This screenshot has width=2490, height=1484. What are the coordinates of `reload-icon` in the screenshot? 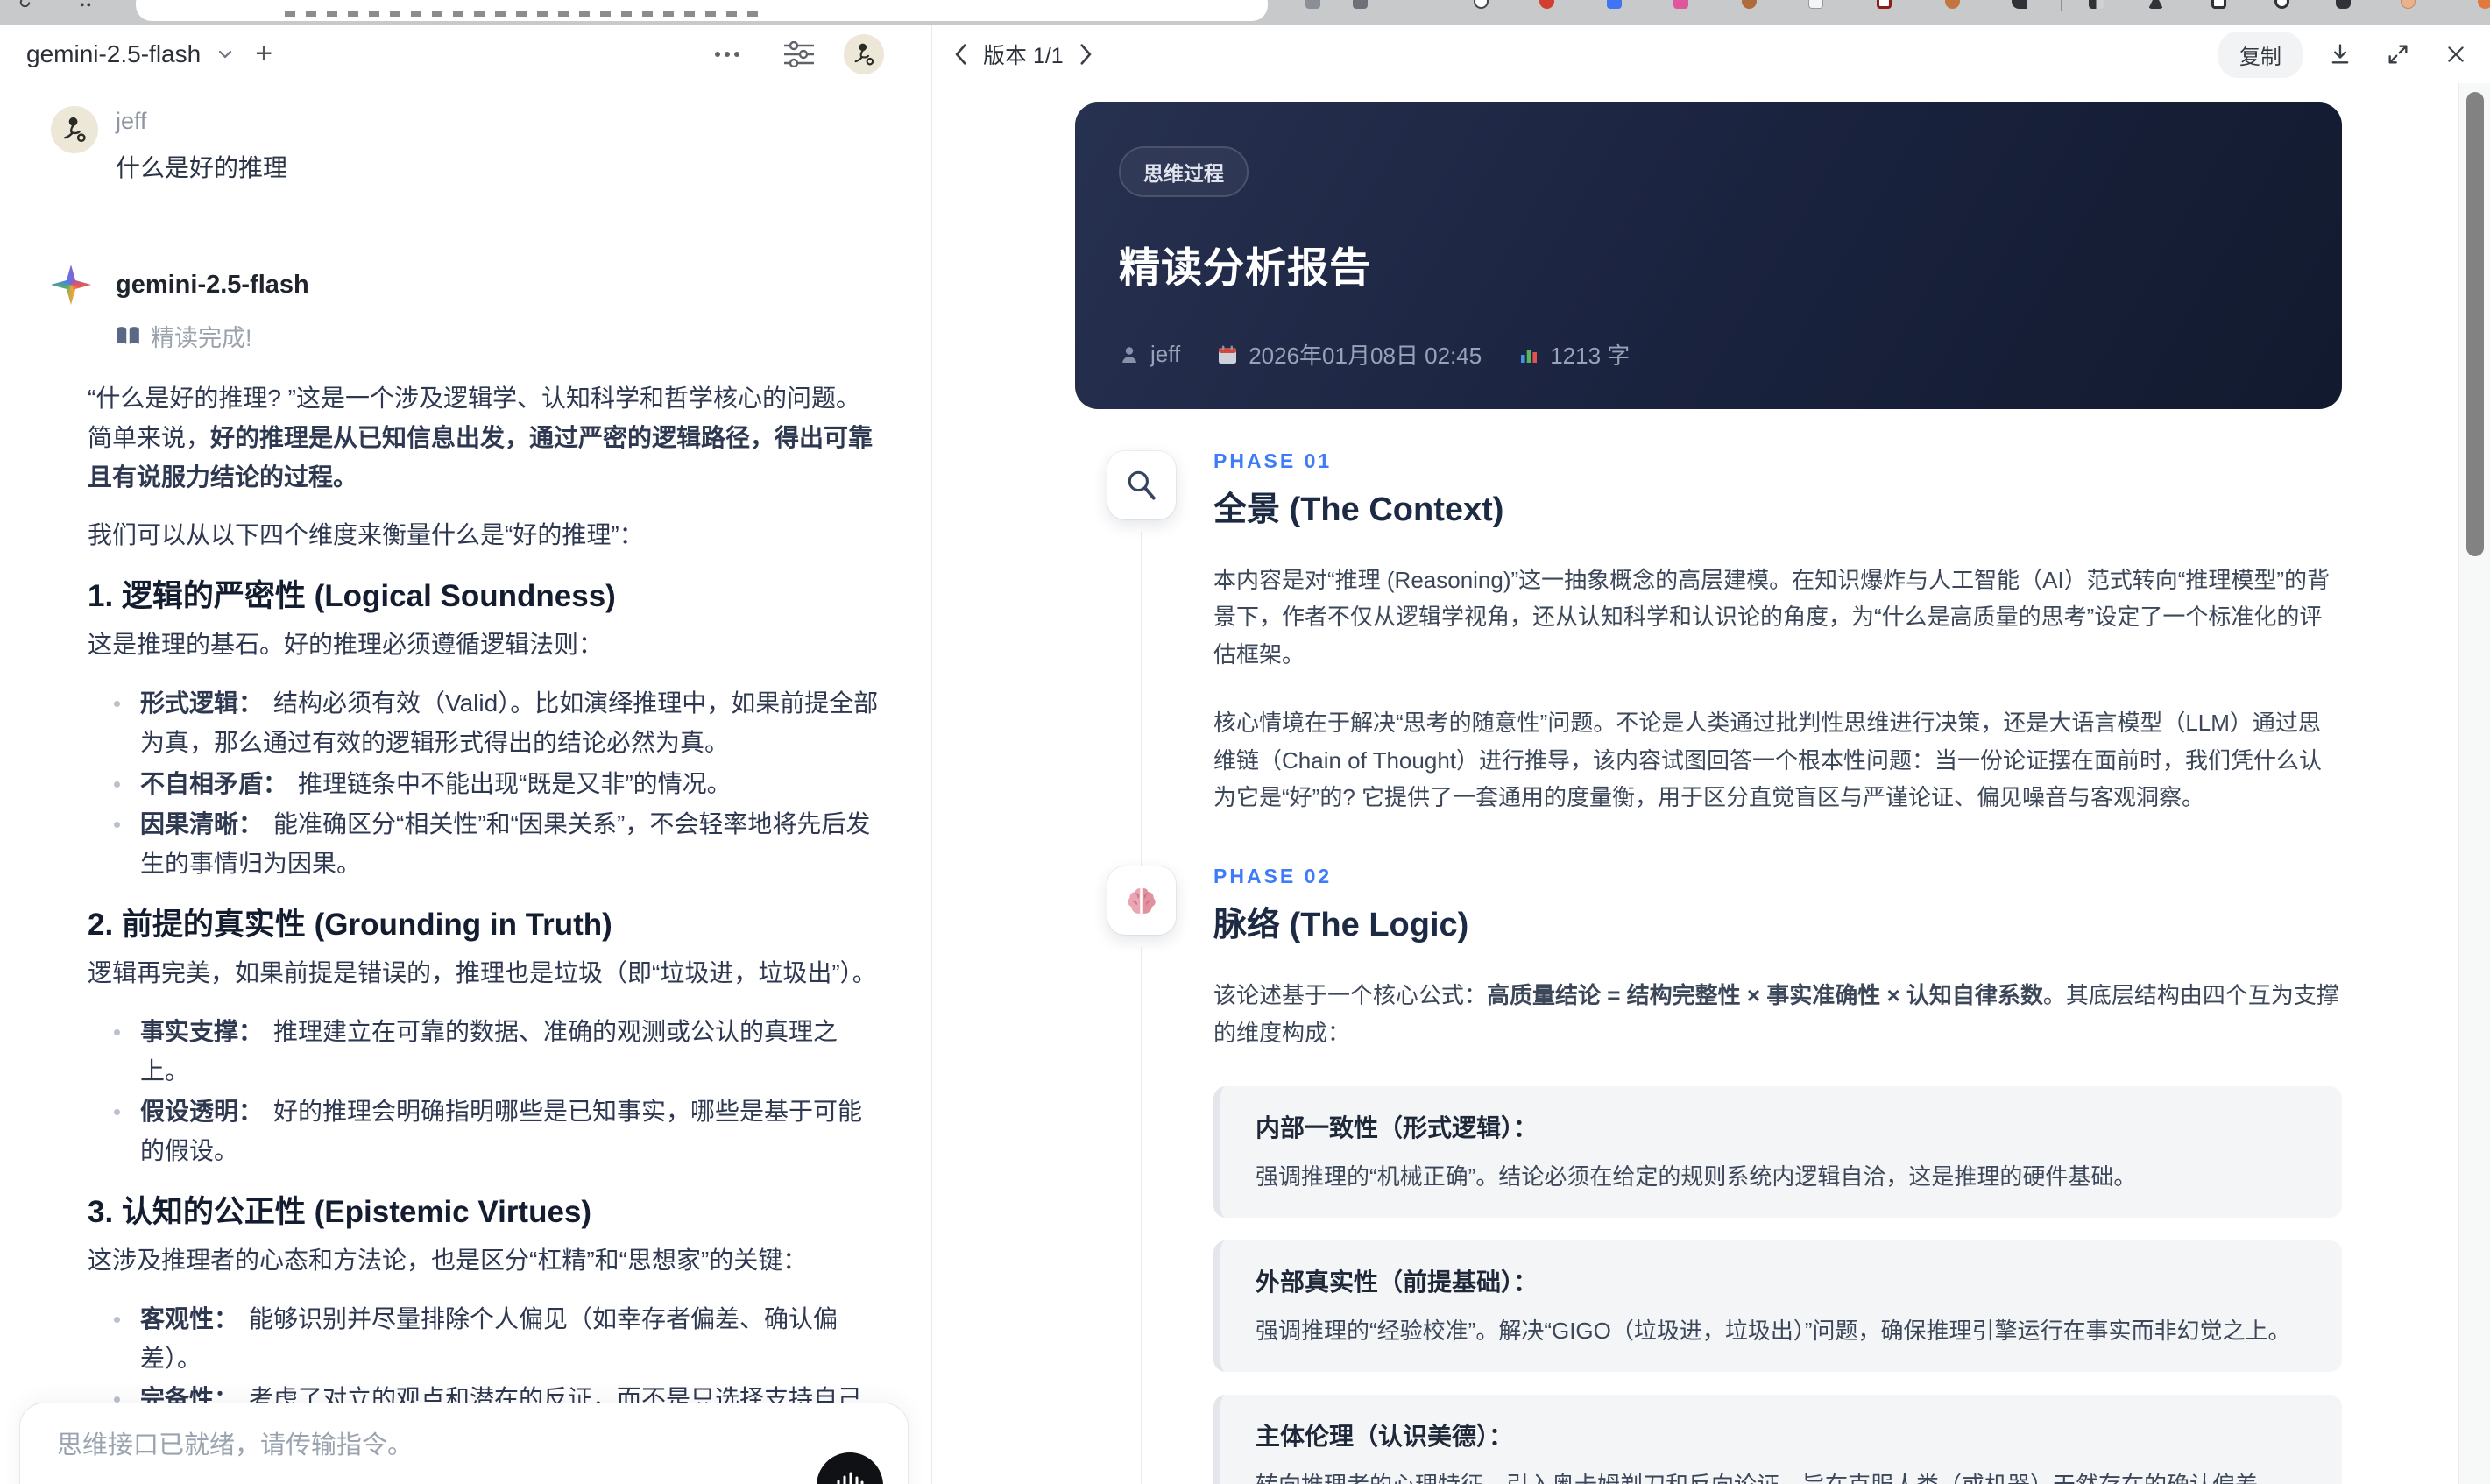 It's located at (25, 5).